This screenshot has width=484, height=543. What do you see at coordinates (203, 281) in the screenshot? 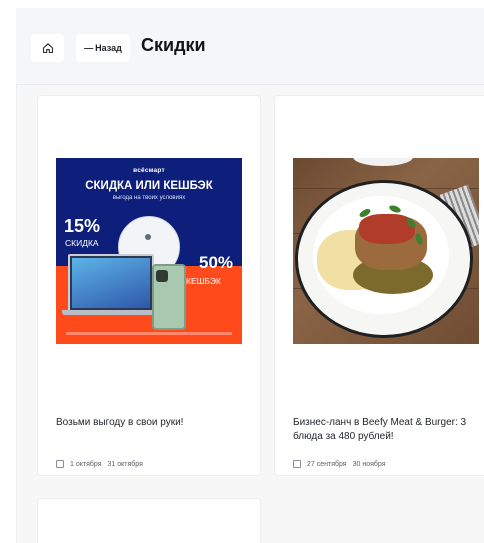
I see `promo-cashback-caption: КЕШБЭК` at bounding box center [203, 281].